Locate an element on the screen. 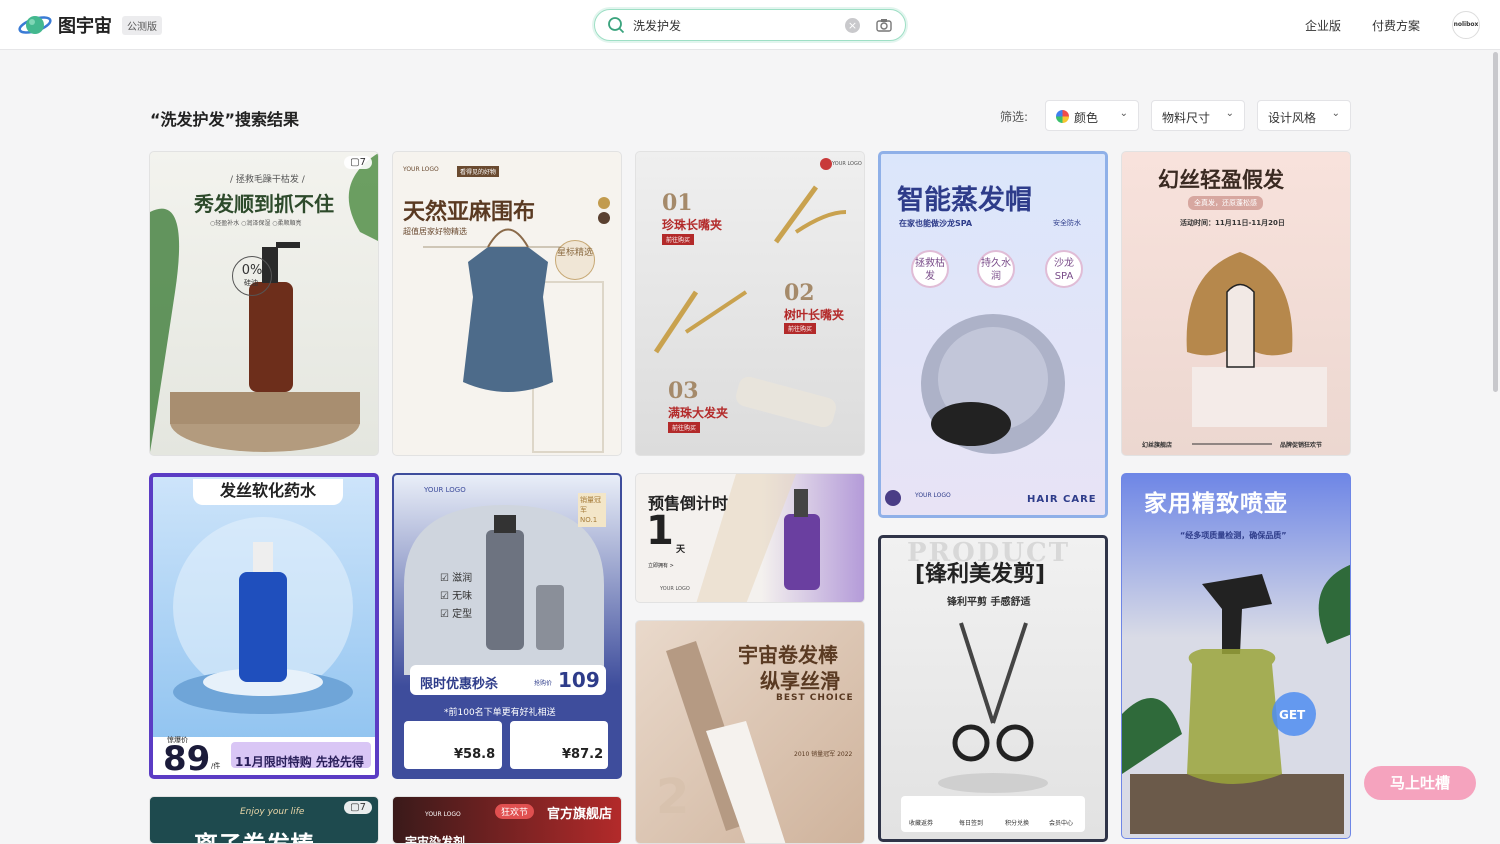  scrollbar is located at coordinates (1495, 222).